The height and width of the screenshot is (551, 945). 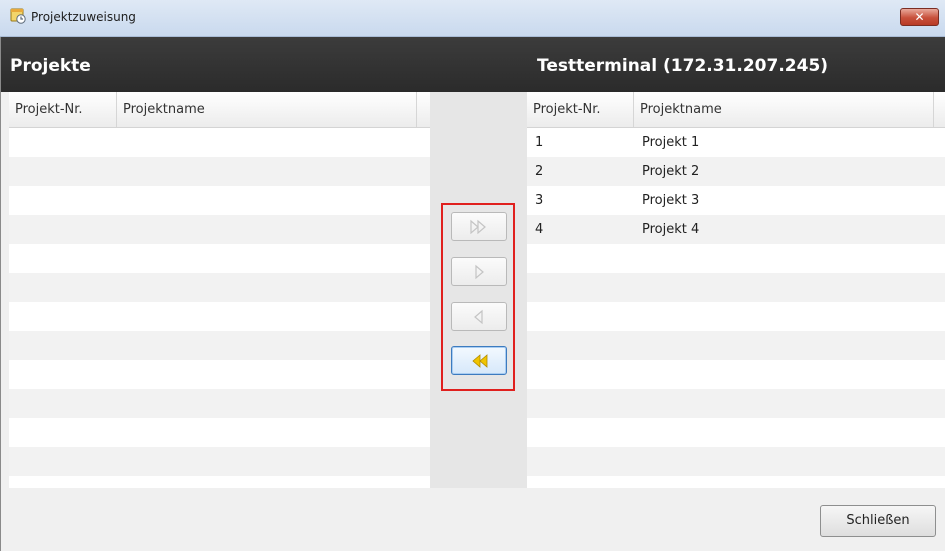 I want to click on title-bar: Projektzuweisung ✕, so click(x=472, y=18).